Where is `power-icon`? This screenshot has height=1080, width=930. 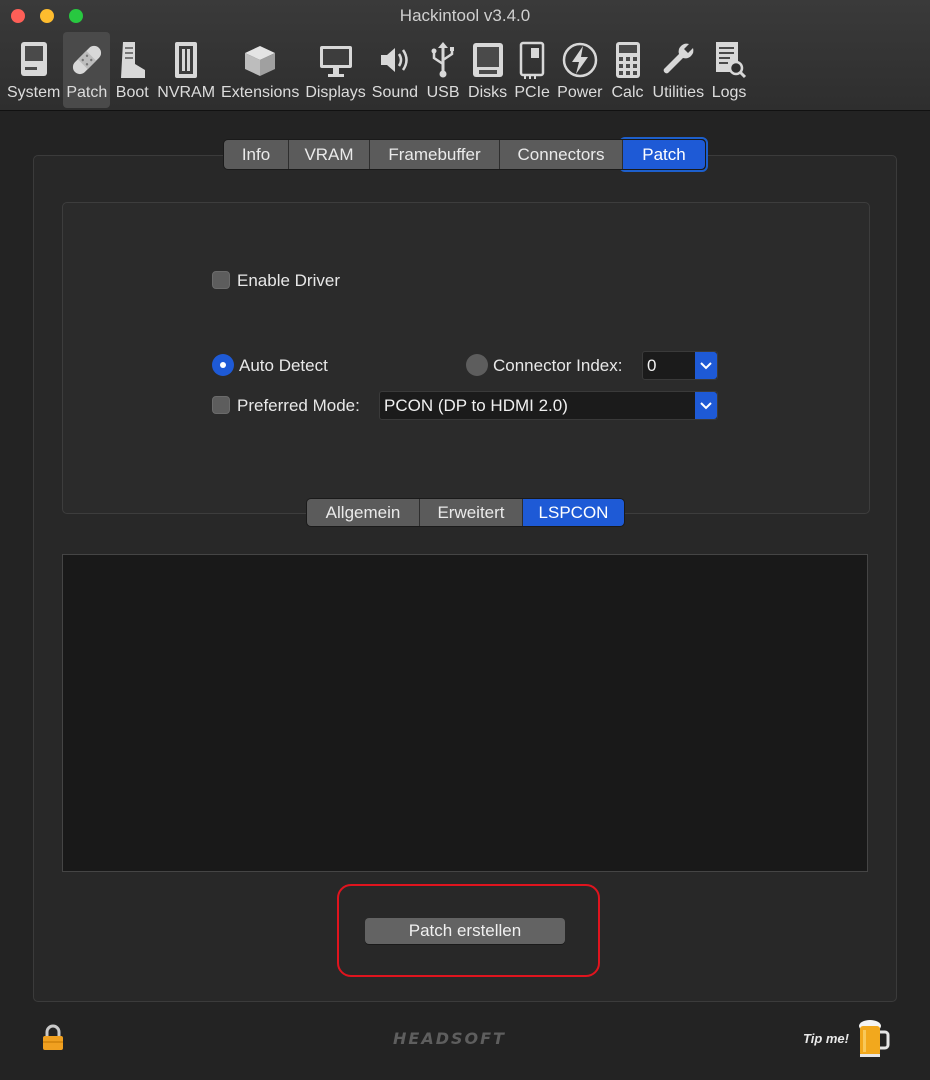
power-icon is located at coordinates (580, 60).